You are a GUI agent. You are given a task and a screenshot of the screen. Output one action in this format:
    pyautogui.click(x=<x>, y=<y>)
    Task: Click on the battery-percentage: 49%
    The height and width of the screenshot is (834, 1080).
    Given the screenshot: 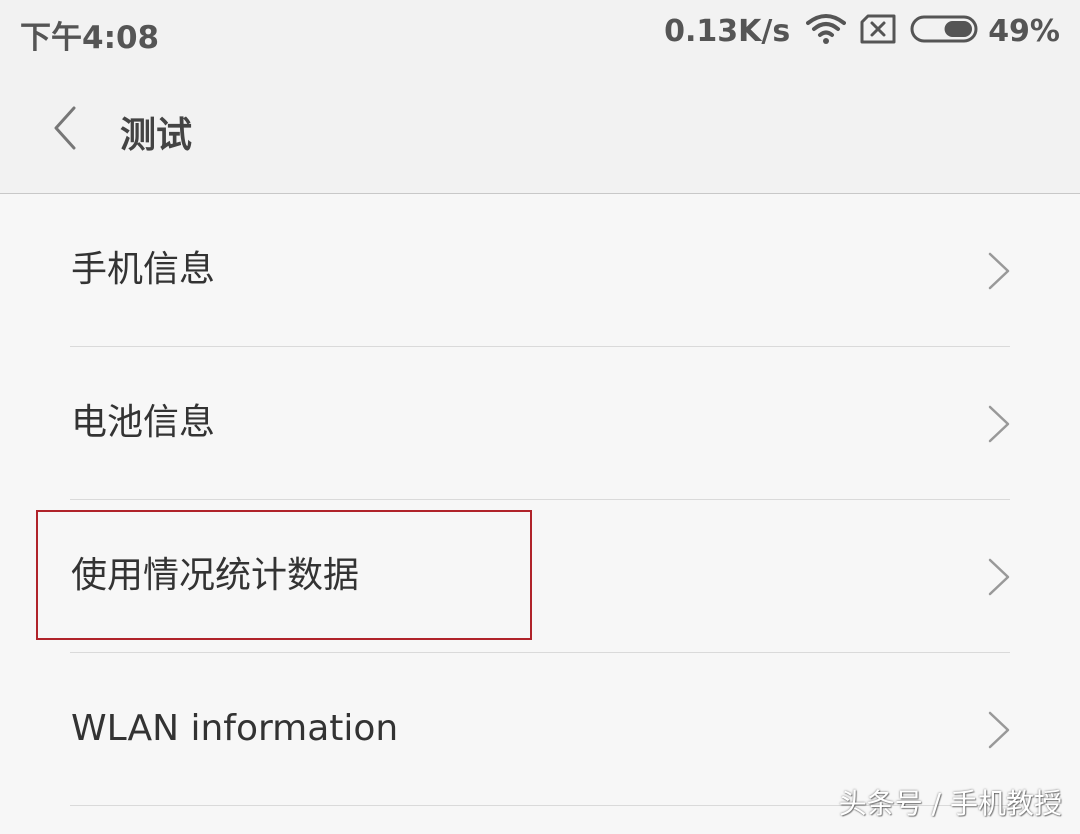 What is the action you would take?
    pyautogui.click(x=1024, y=31)
    